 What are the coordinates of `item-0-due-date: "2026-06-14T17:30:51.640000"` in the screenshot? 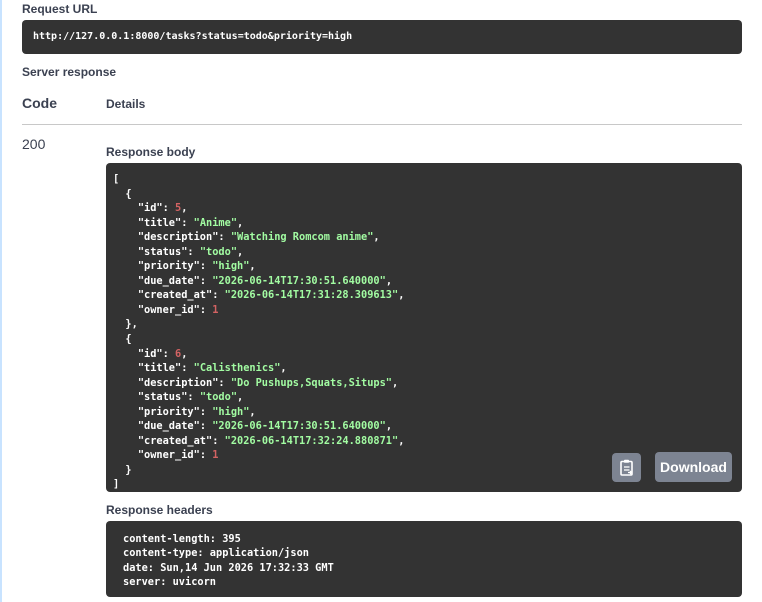 It's located at (299, 280).